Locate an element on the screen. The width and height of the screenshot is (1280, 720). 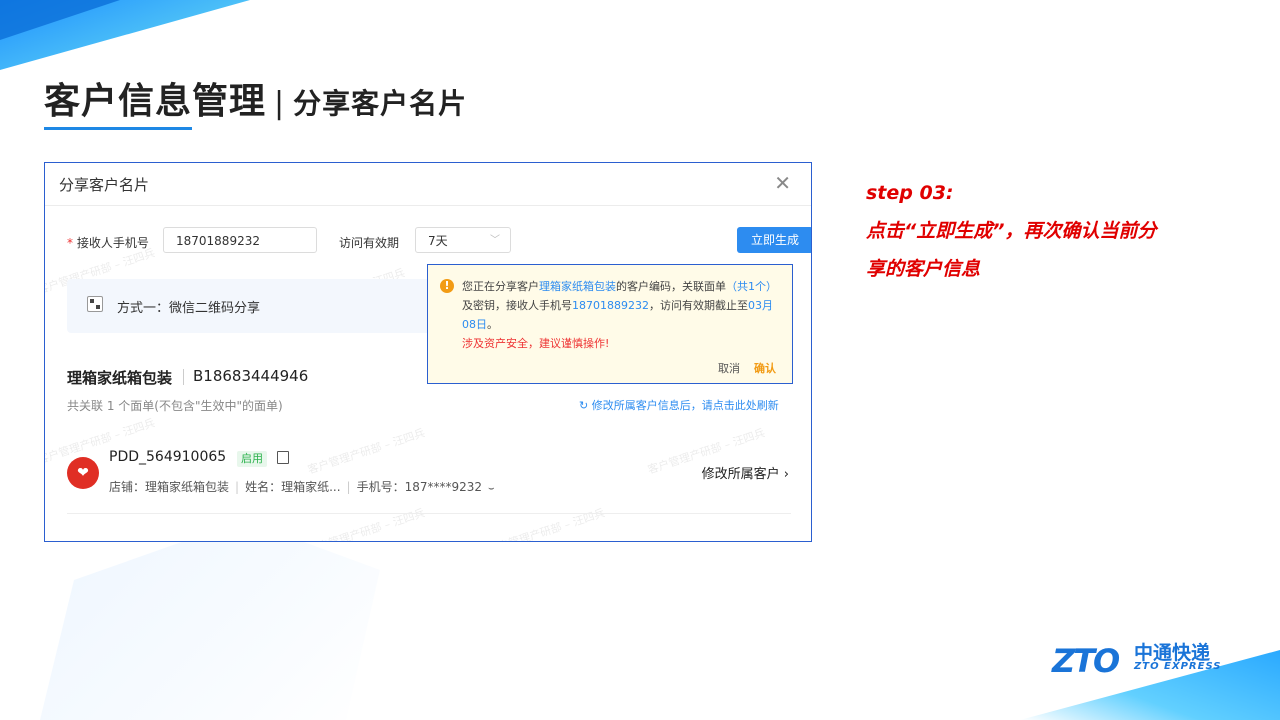
divider is located at coordinates (183, 377).